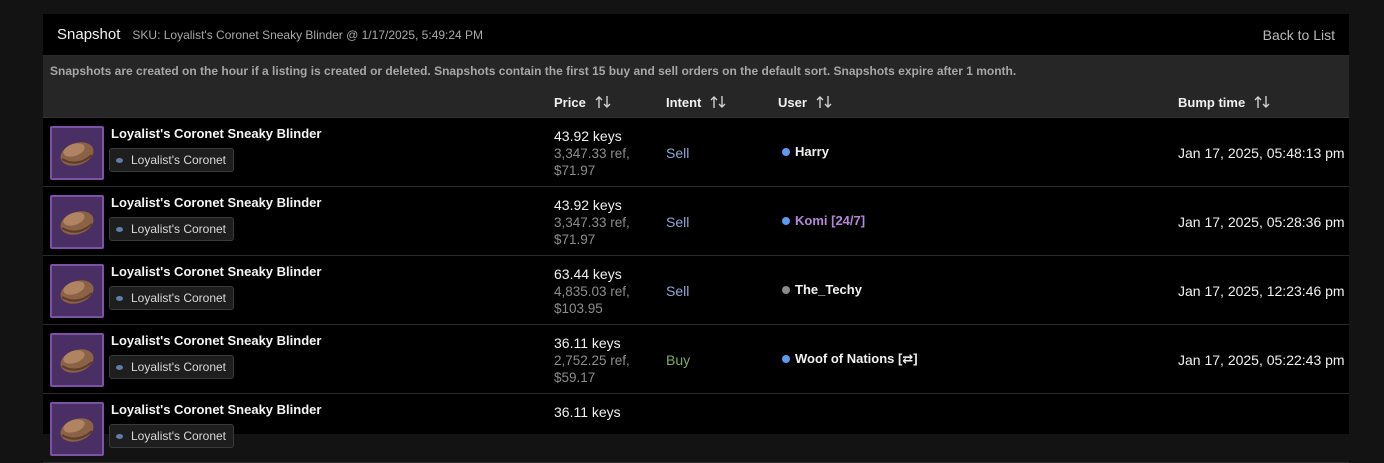 The width and height of the screenshot is (1384, 463). I want to click on back-to-list-link: Back to List, so click(1299, 35).